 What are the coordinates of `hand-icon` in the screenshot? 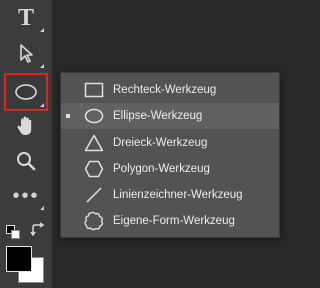 It's located at (24, 125).